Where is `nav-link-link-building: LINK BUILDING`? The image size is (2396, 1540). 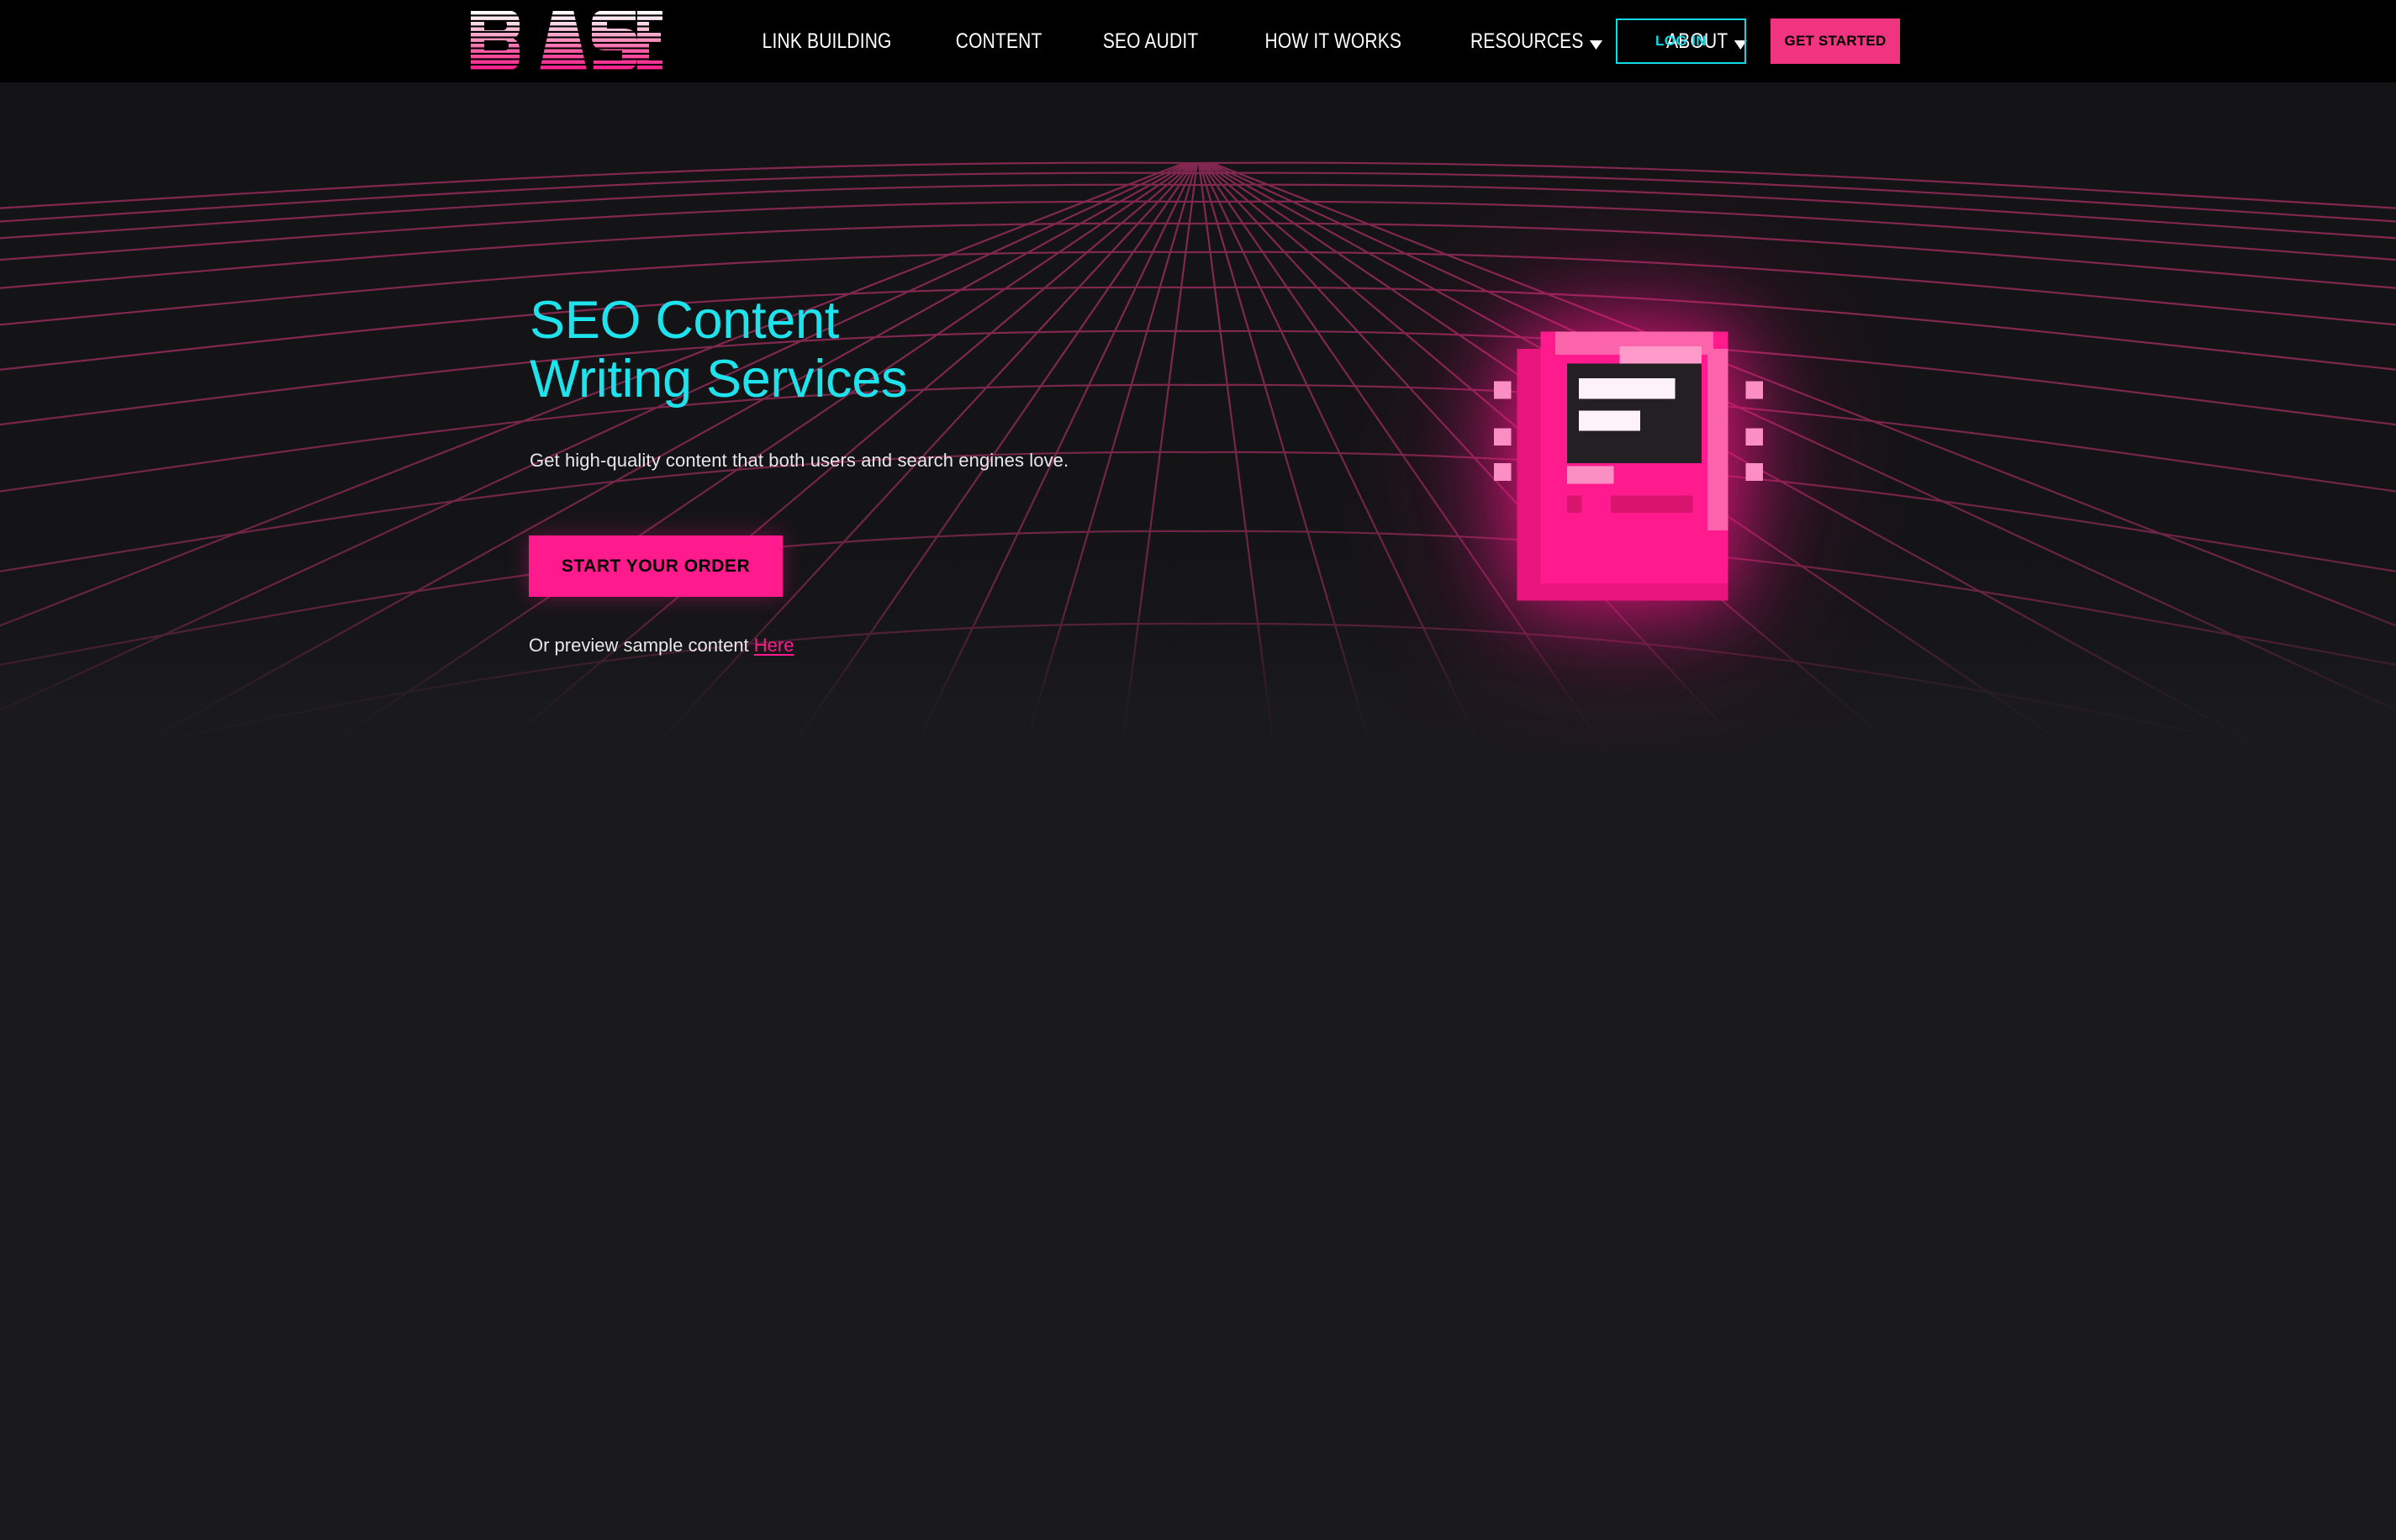
nav-link-link-building: LINK BUILDING is located at coordinates (827, 41).